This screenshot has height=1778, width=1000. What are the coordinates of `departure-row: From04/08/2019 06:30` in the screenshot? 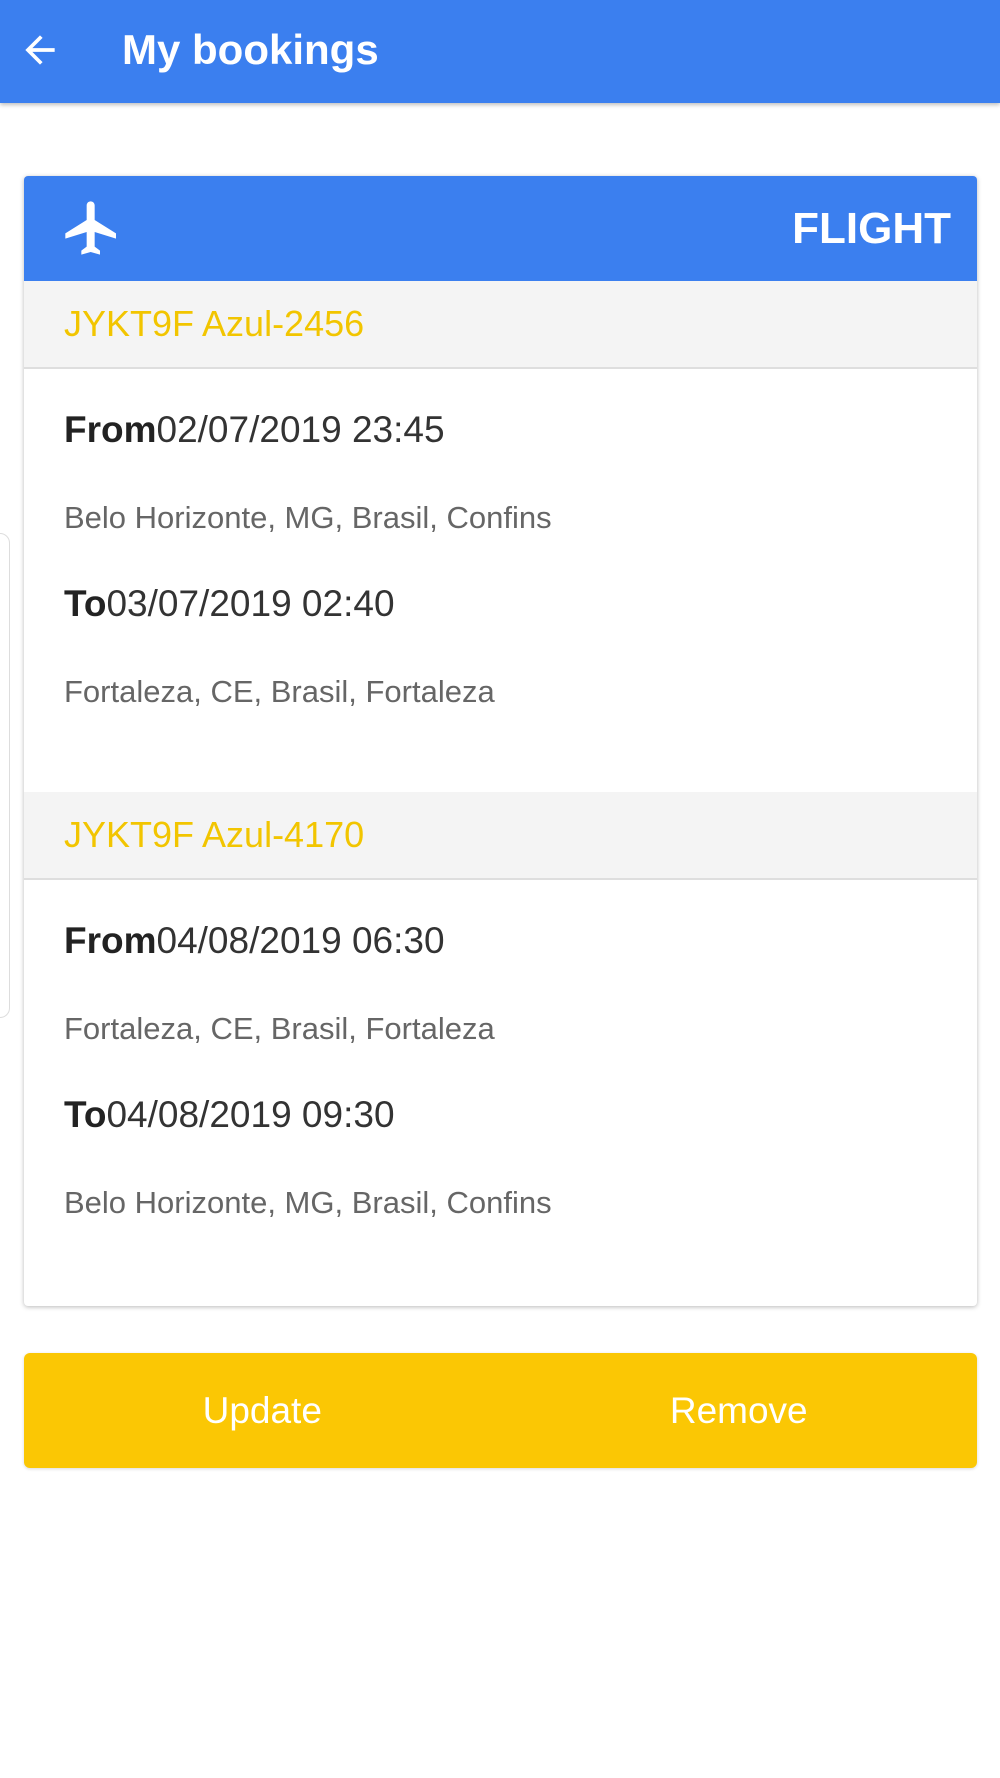 It's located at (254, 941).